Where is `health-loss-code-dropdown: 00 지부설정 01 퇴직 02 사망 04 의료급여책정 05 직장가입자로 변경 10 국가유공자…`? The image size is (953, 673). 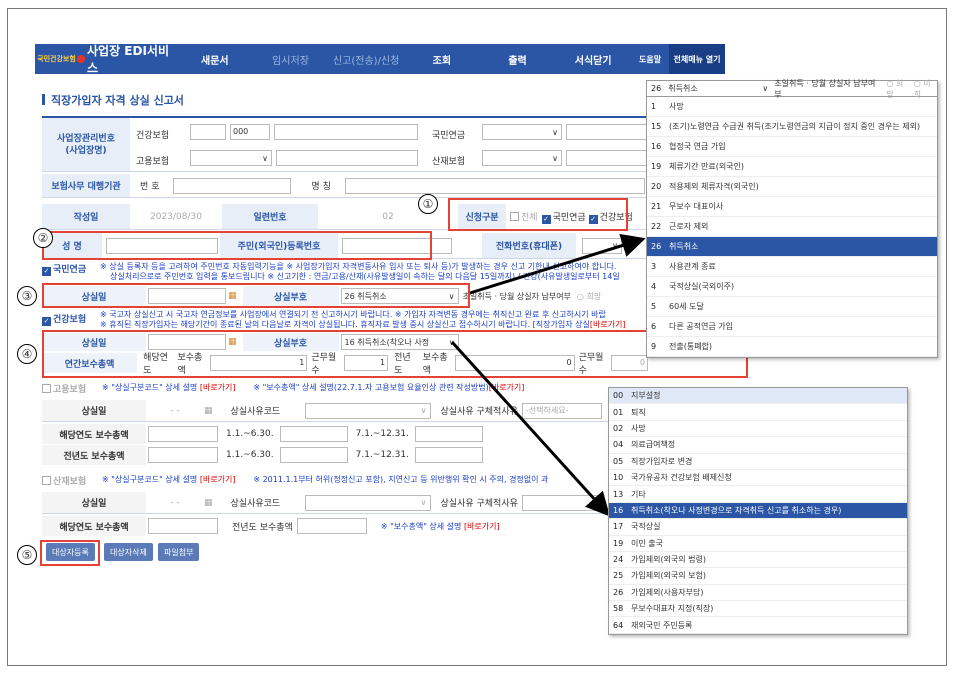
health-loss-code-dropdown: 00 지부설정 01 퇴직 02 사망 04 의료급여책정 05 직장가입자로 변경 10 국가유공자… is located at coordinates (758, 511).